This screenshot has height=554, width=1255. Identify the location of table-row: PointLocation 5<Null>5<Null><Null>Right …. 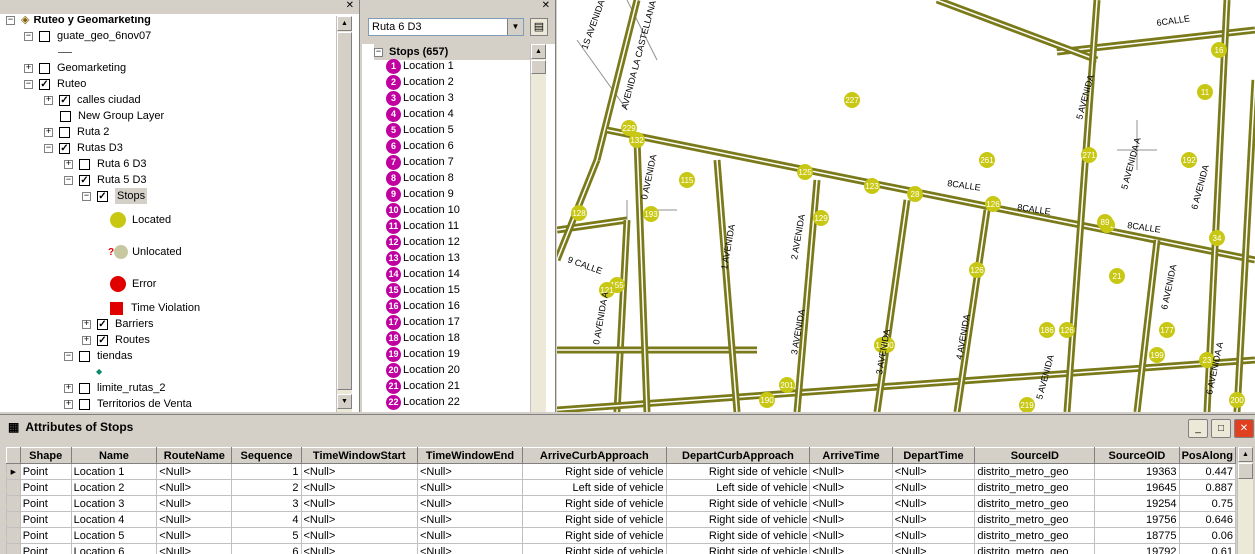
(621, 536).